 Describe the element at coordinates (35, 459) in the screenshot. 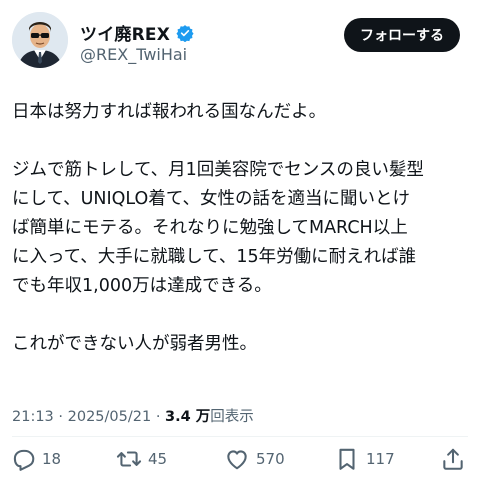

I see `reply-button: 18` at that location.